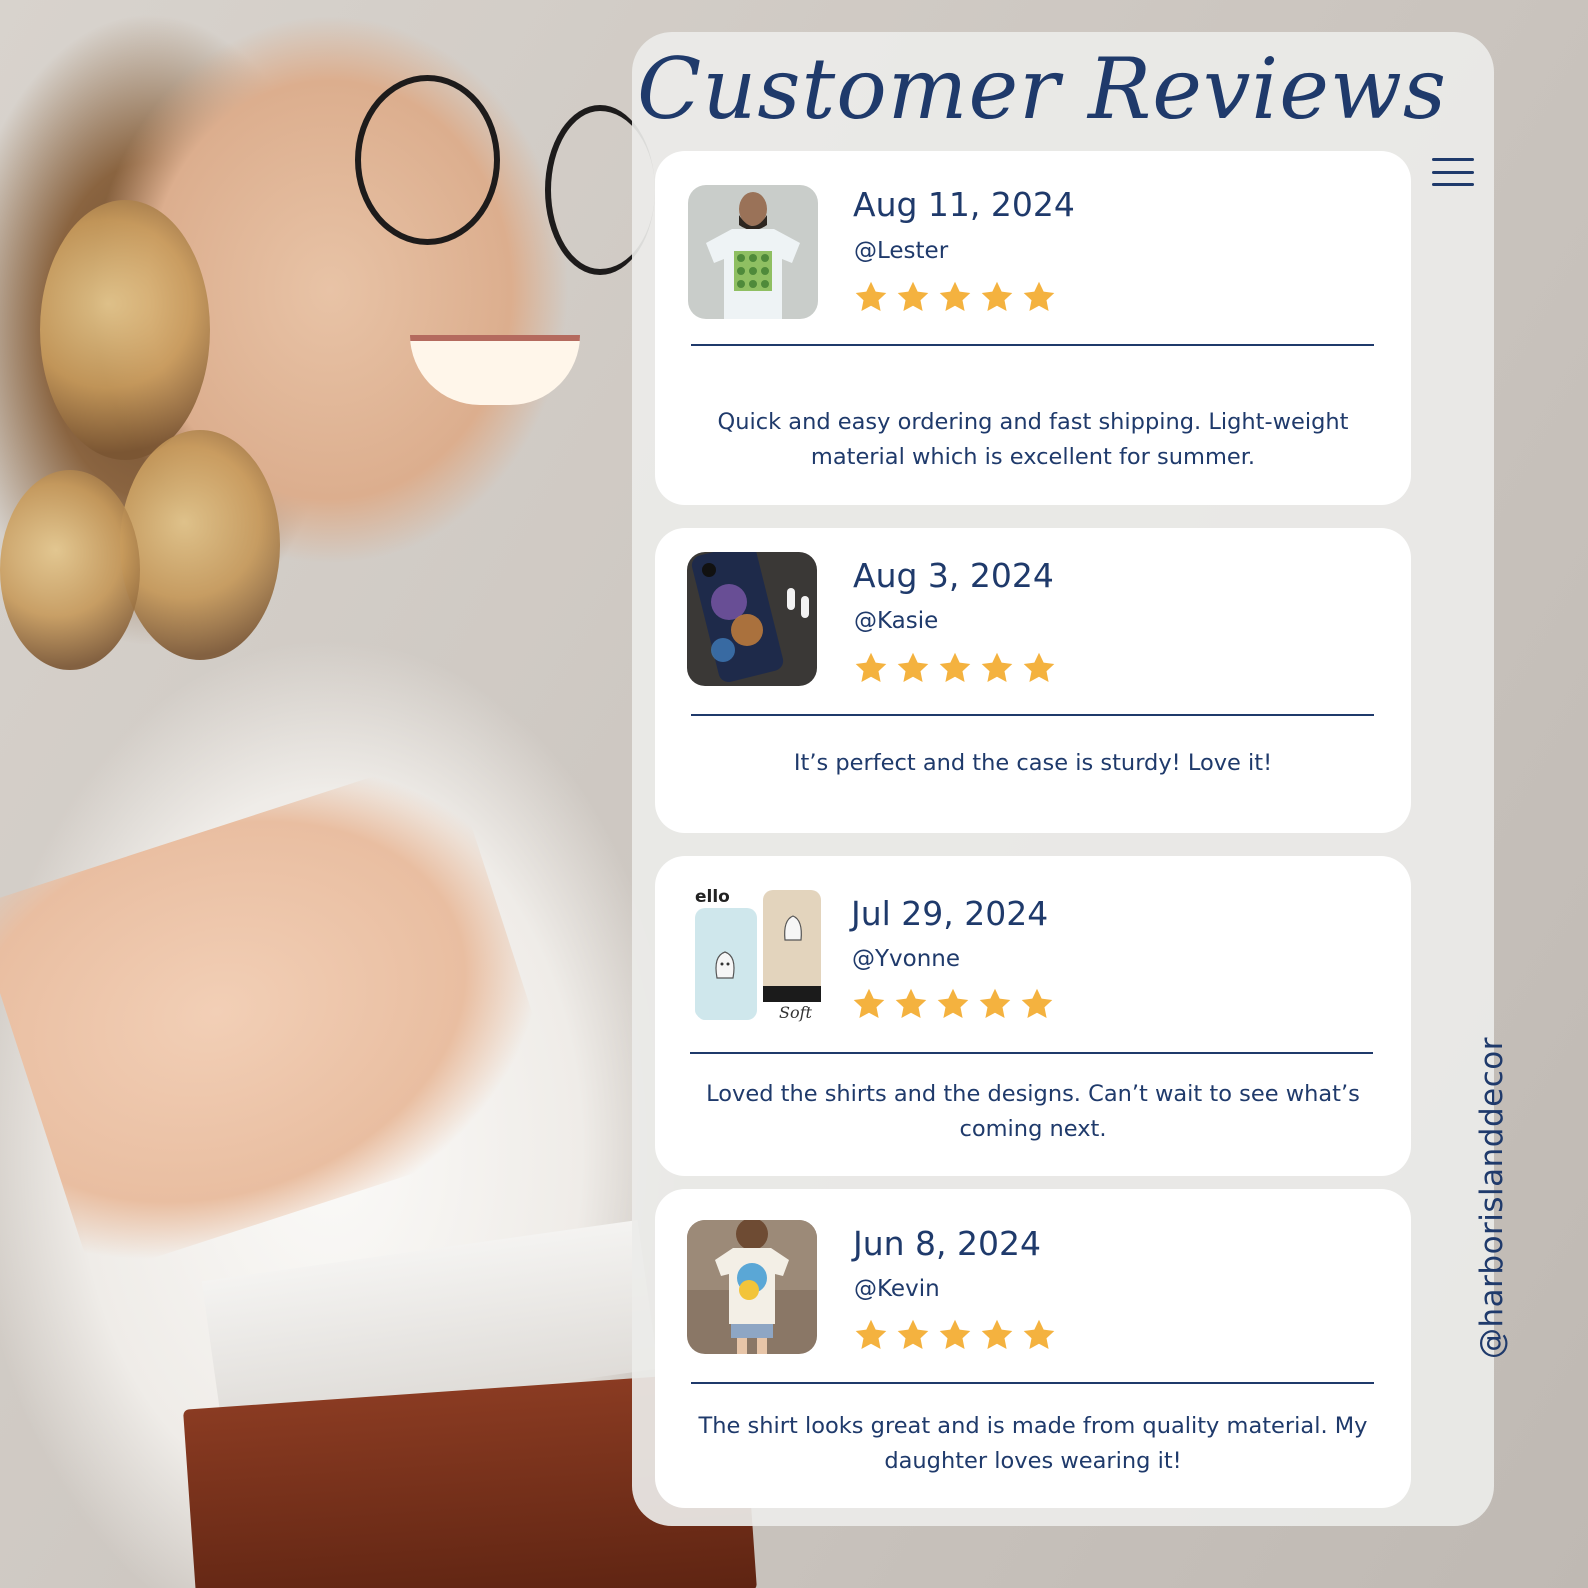 The height and width of the screenshot is (1588, 1588). What do you see at coordinates (950, 913) in the screenshot?
I see `review-date: Jul 29, 2024` at bounding box center [950, 913].